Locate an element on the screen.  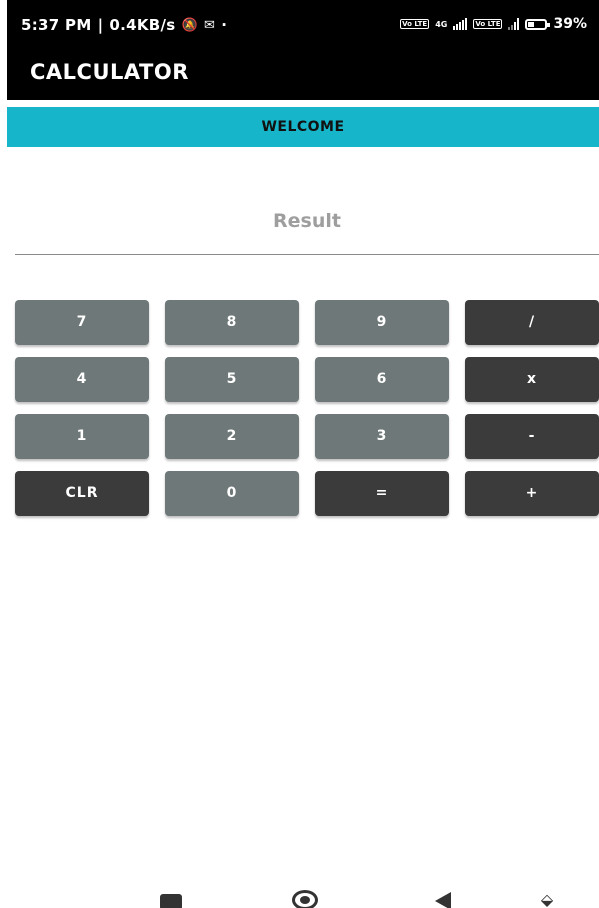
back-icon is located at coordinates (443, 900).